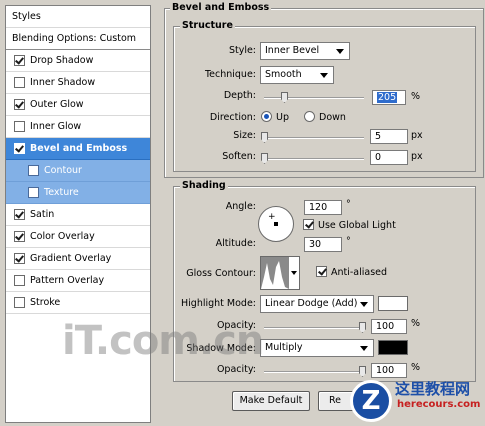 The image size is (485, 426). I want to click on style-item-color-overlay: Color Overlay, so click(78, 237).